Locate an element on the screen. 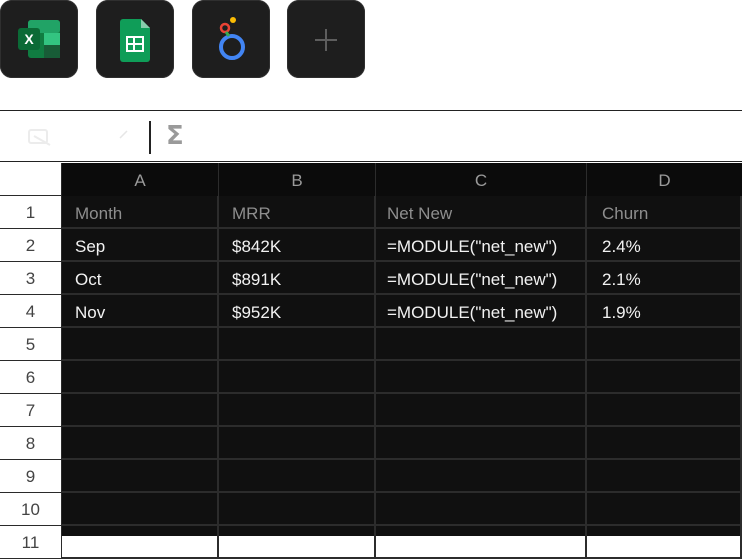  row-header-3: 3 is located at coordinates (31, 278).